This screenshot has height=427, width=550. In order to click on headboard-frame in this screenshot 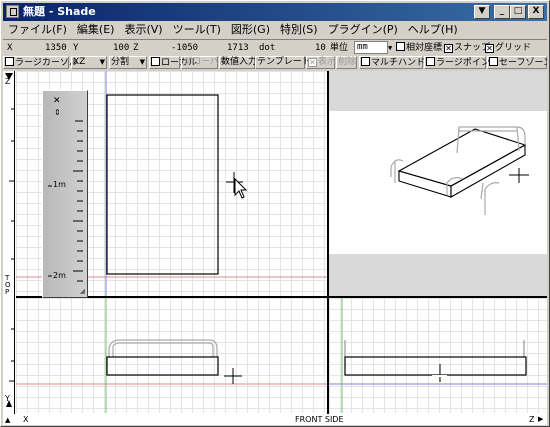, I will do `click(491, 140)`.